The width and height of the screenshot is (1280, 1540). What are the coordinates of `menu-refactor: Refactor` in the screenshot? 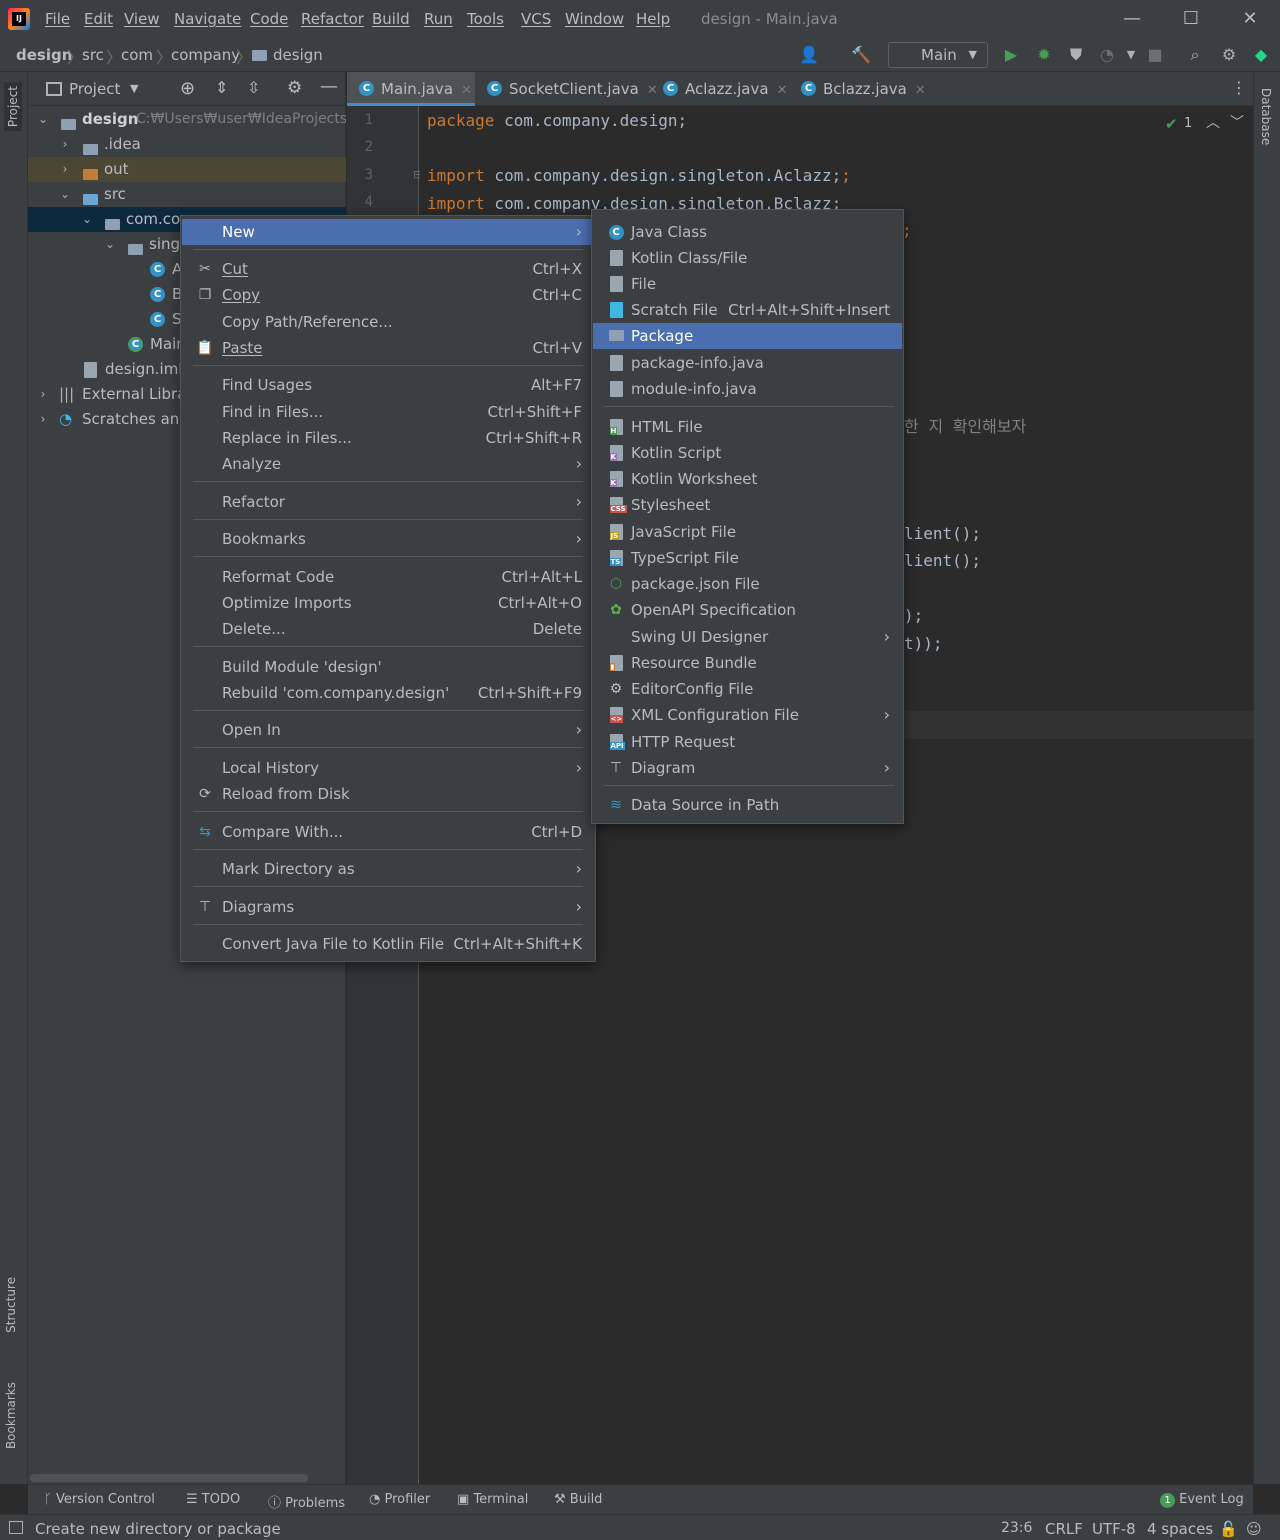 It's located at (332, 19).